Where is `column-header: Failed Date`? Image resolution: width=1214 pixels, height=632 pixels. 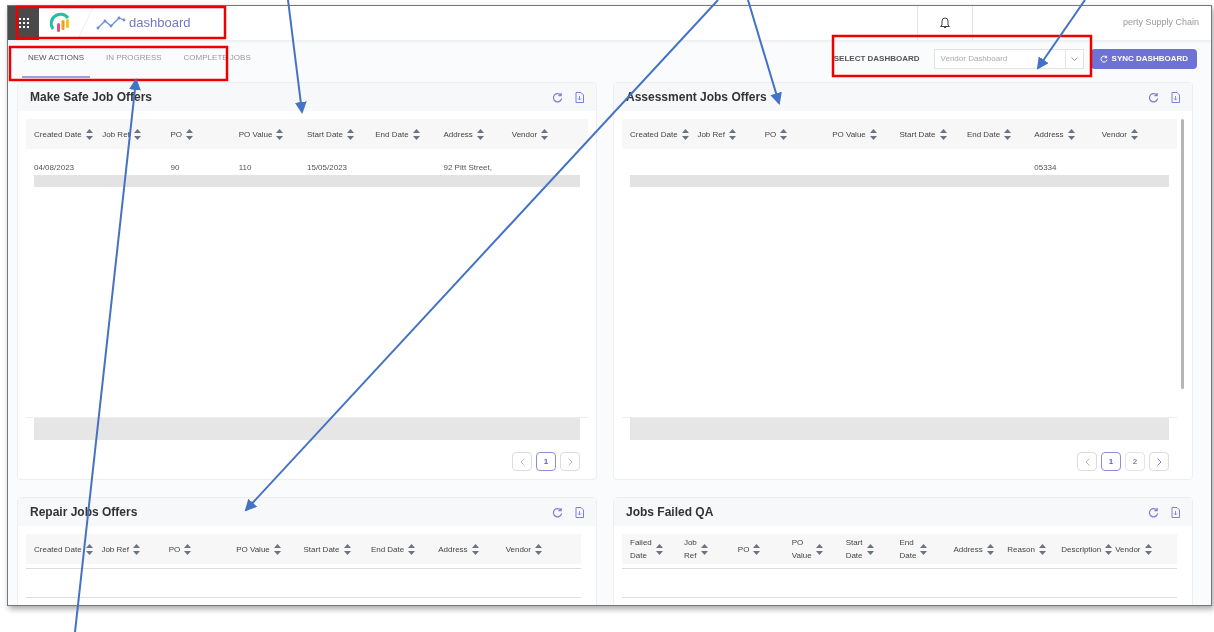
column-header: Failed Date is located at coordinates (641, 549).